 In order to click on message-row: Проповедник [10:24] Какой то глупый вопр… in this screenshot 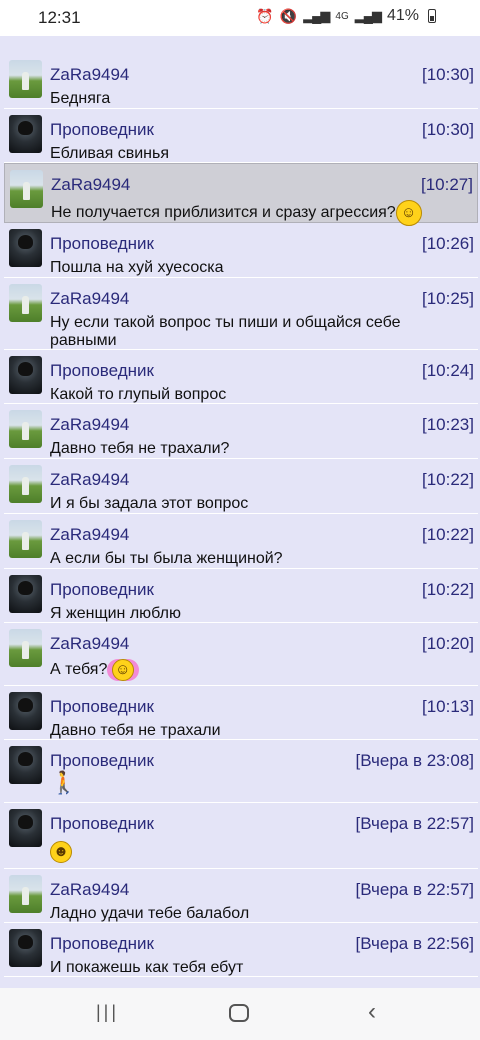, I will do `click(241, 377)`.